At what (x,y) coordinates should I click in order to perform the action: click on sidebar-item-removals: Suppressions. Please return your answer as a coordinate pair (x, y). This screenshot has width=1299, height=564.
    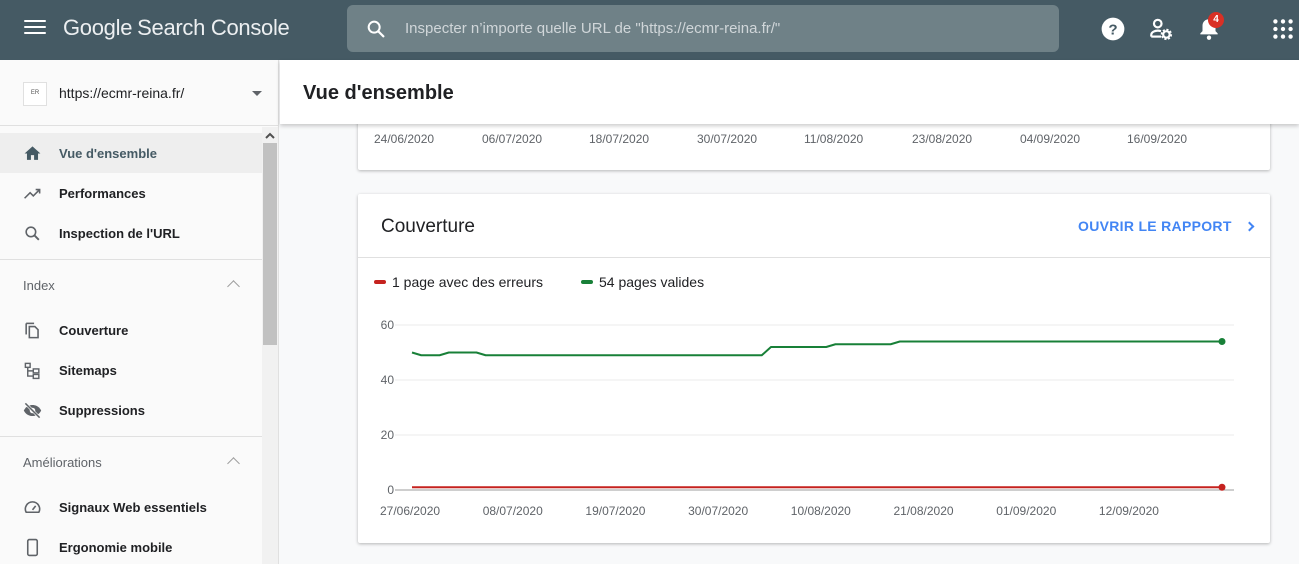
    Looking at the image, I should click on (131, 410).